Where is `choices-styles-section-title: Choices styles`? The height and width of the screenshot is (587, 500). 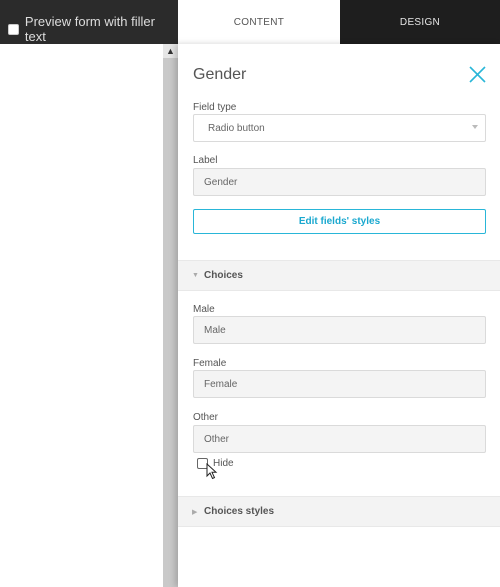
choices-styles-section-title: Choices styles is located at coordinates (239, 511).